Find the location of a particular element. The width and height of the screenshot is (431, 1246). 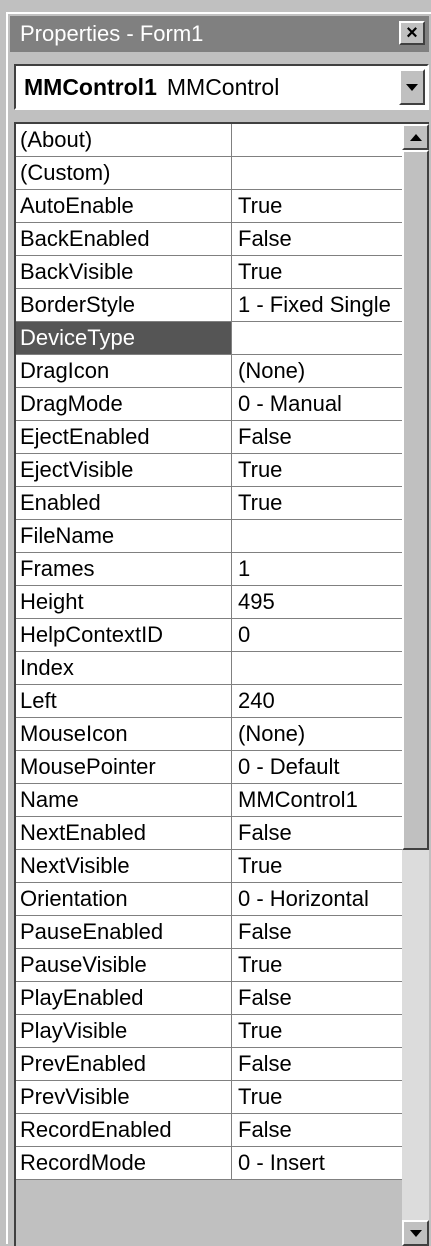

property-name: BackVisible is located at coordinates (124, 272).